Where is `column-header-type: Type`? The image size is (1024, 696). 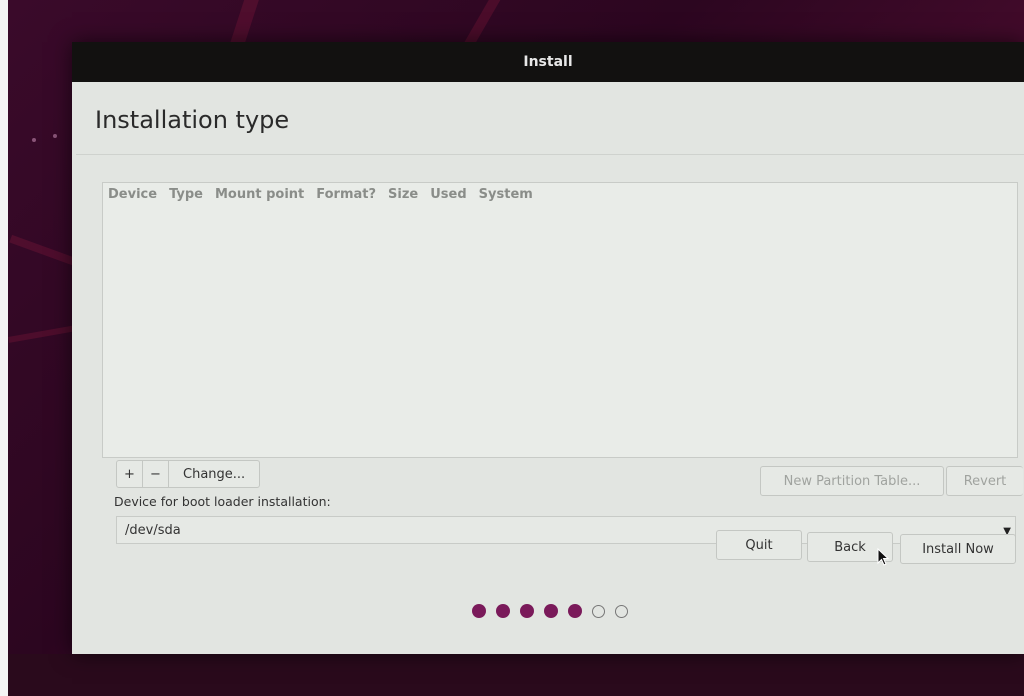 column-header-type: Type is located at coordinates (186, 194).